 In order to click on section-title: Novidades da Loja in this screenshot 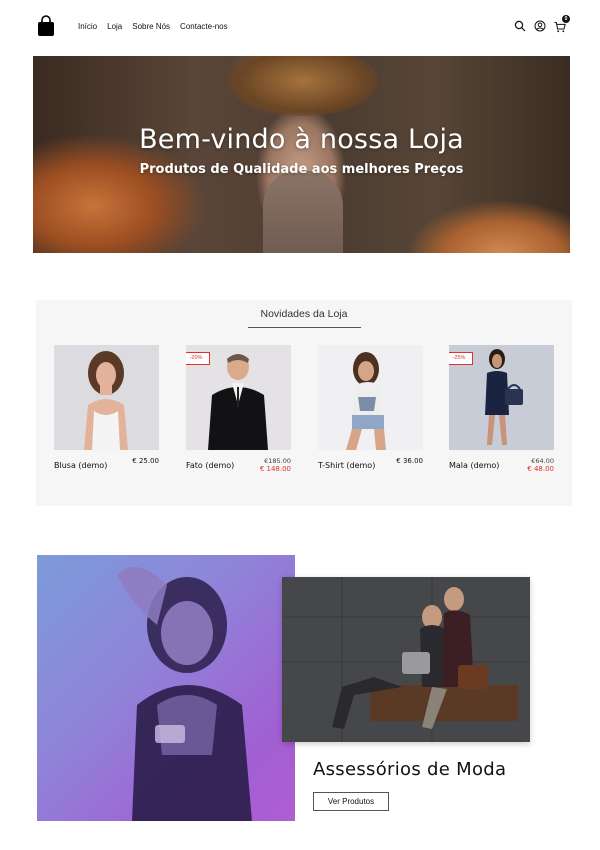, I will do `click(304, 314)`.